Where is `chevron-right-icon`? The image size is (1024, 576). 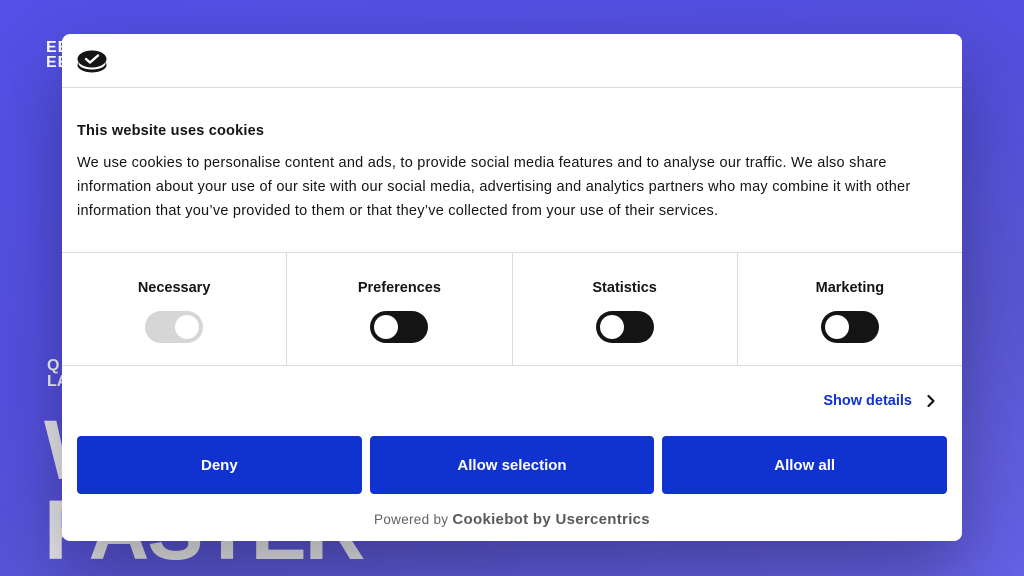 chevron-right-icon is located at coordinates (931, 401).